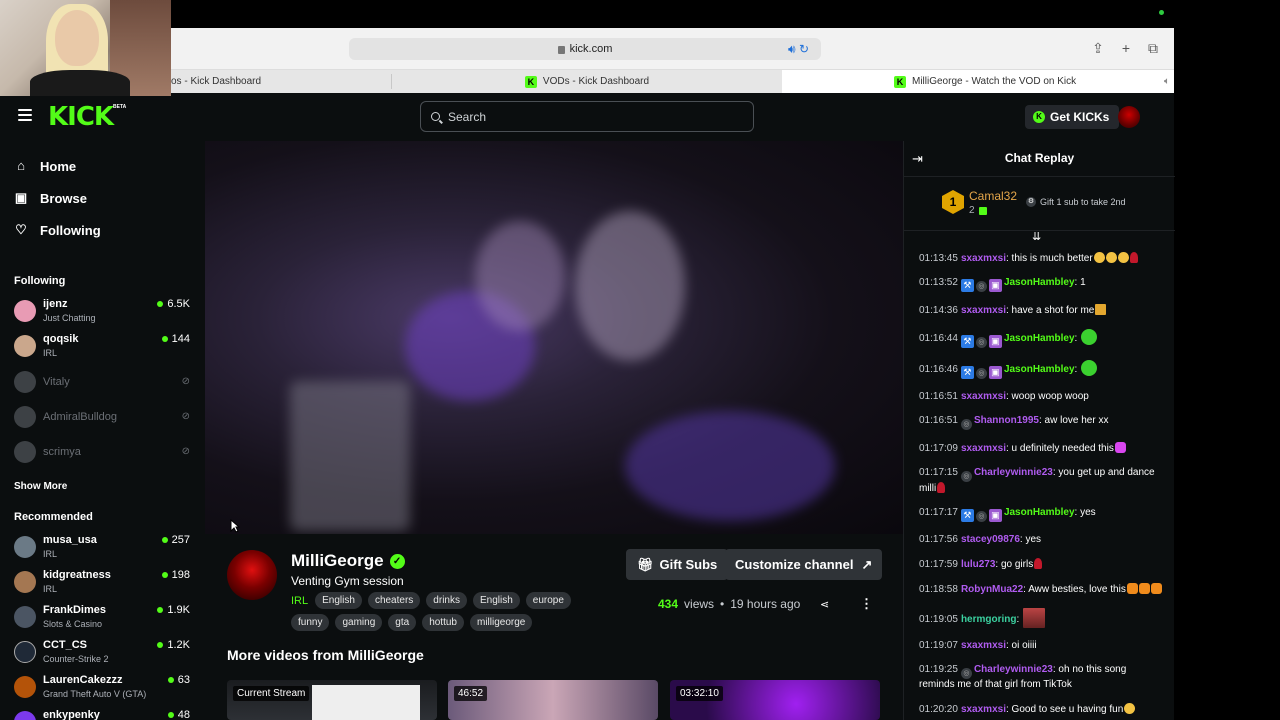 The image size is (1280, 720). What do you see at coordinates (1036, 236) in the screenshot?
I see `scroll-to-bottom-icon: ⇊` at bounding box center [1036, 236].